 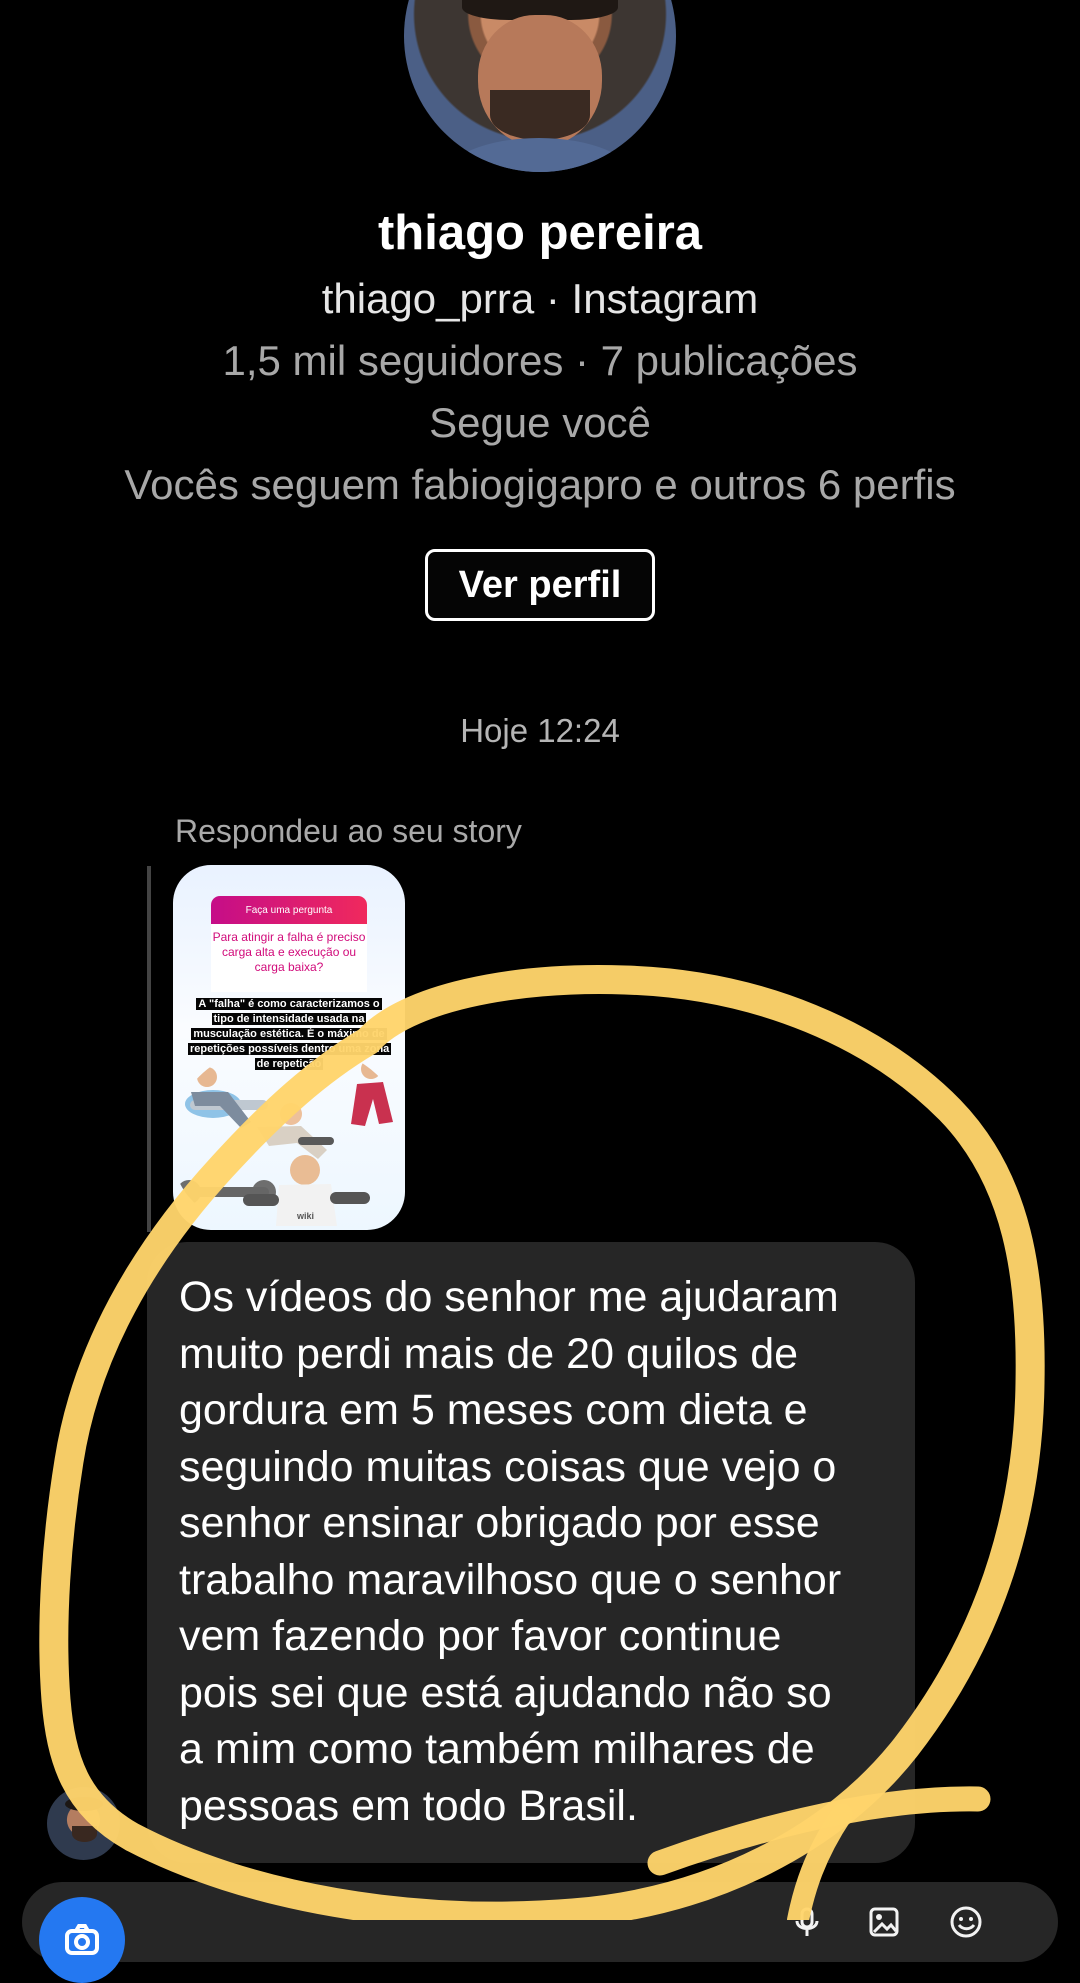 What do you see at coordinates (540, 422) in the screenshot?
I see `follow-status: Segue você` at bounding box center [540, 422].